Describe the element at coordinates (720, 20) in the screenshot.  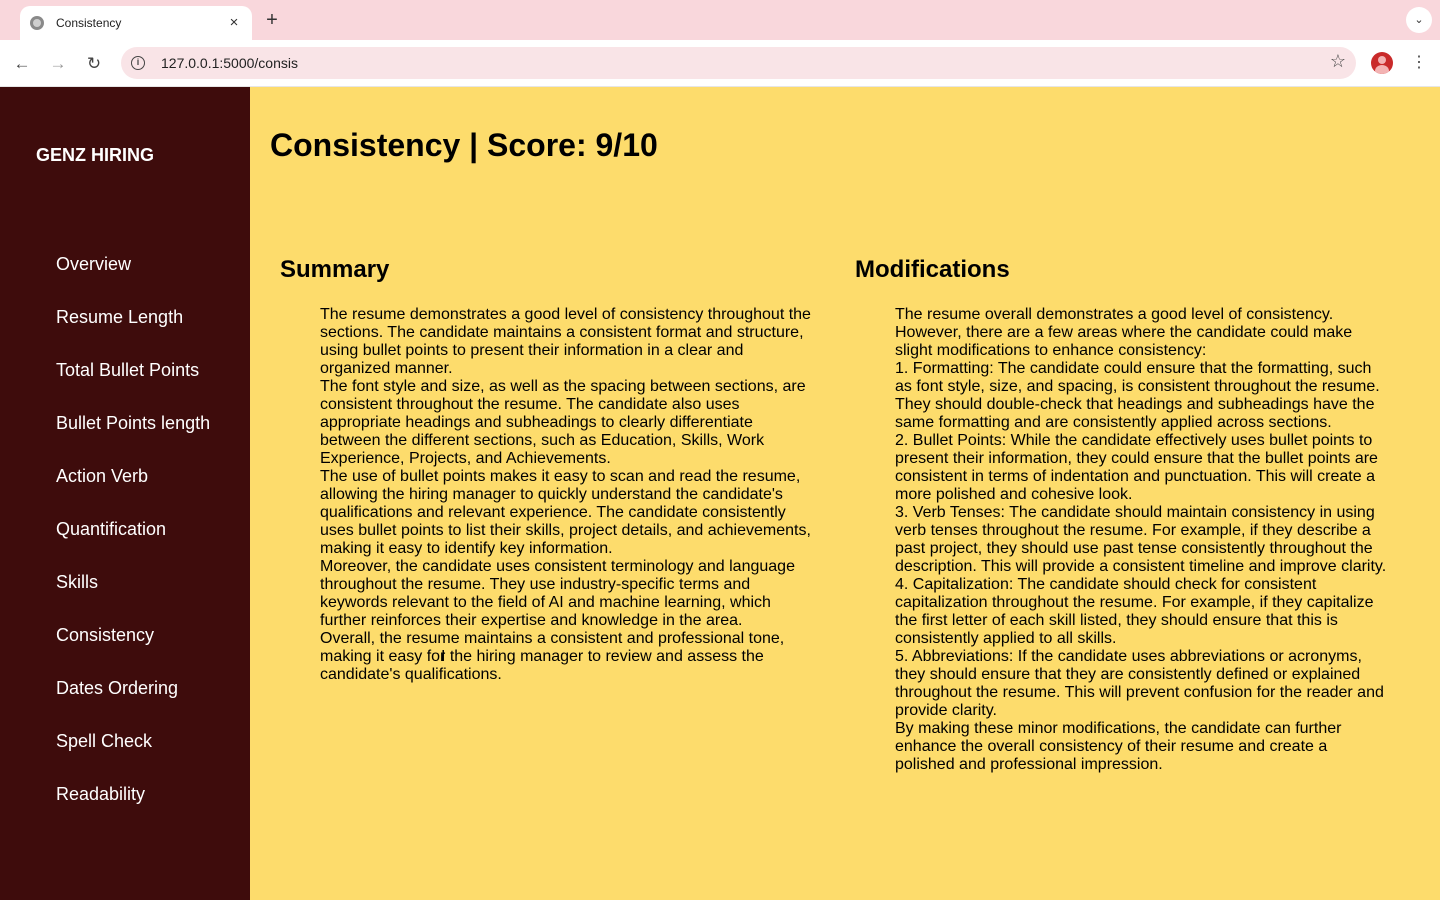
I see `tab-strip: Consistency × + ⌄` at that location.